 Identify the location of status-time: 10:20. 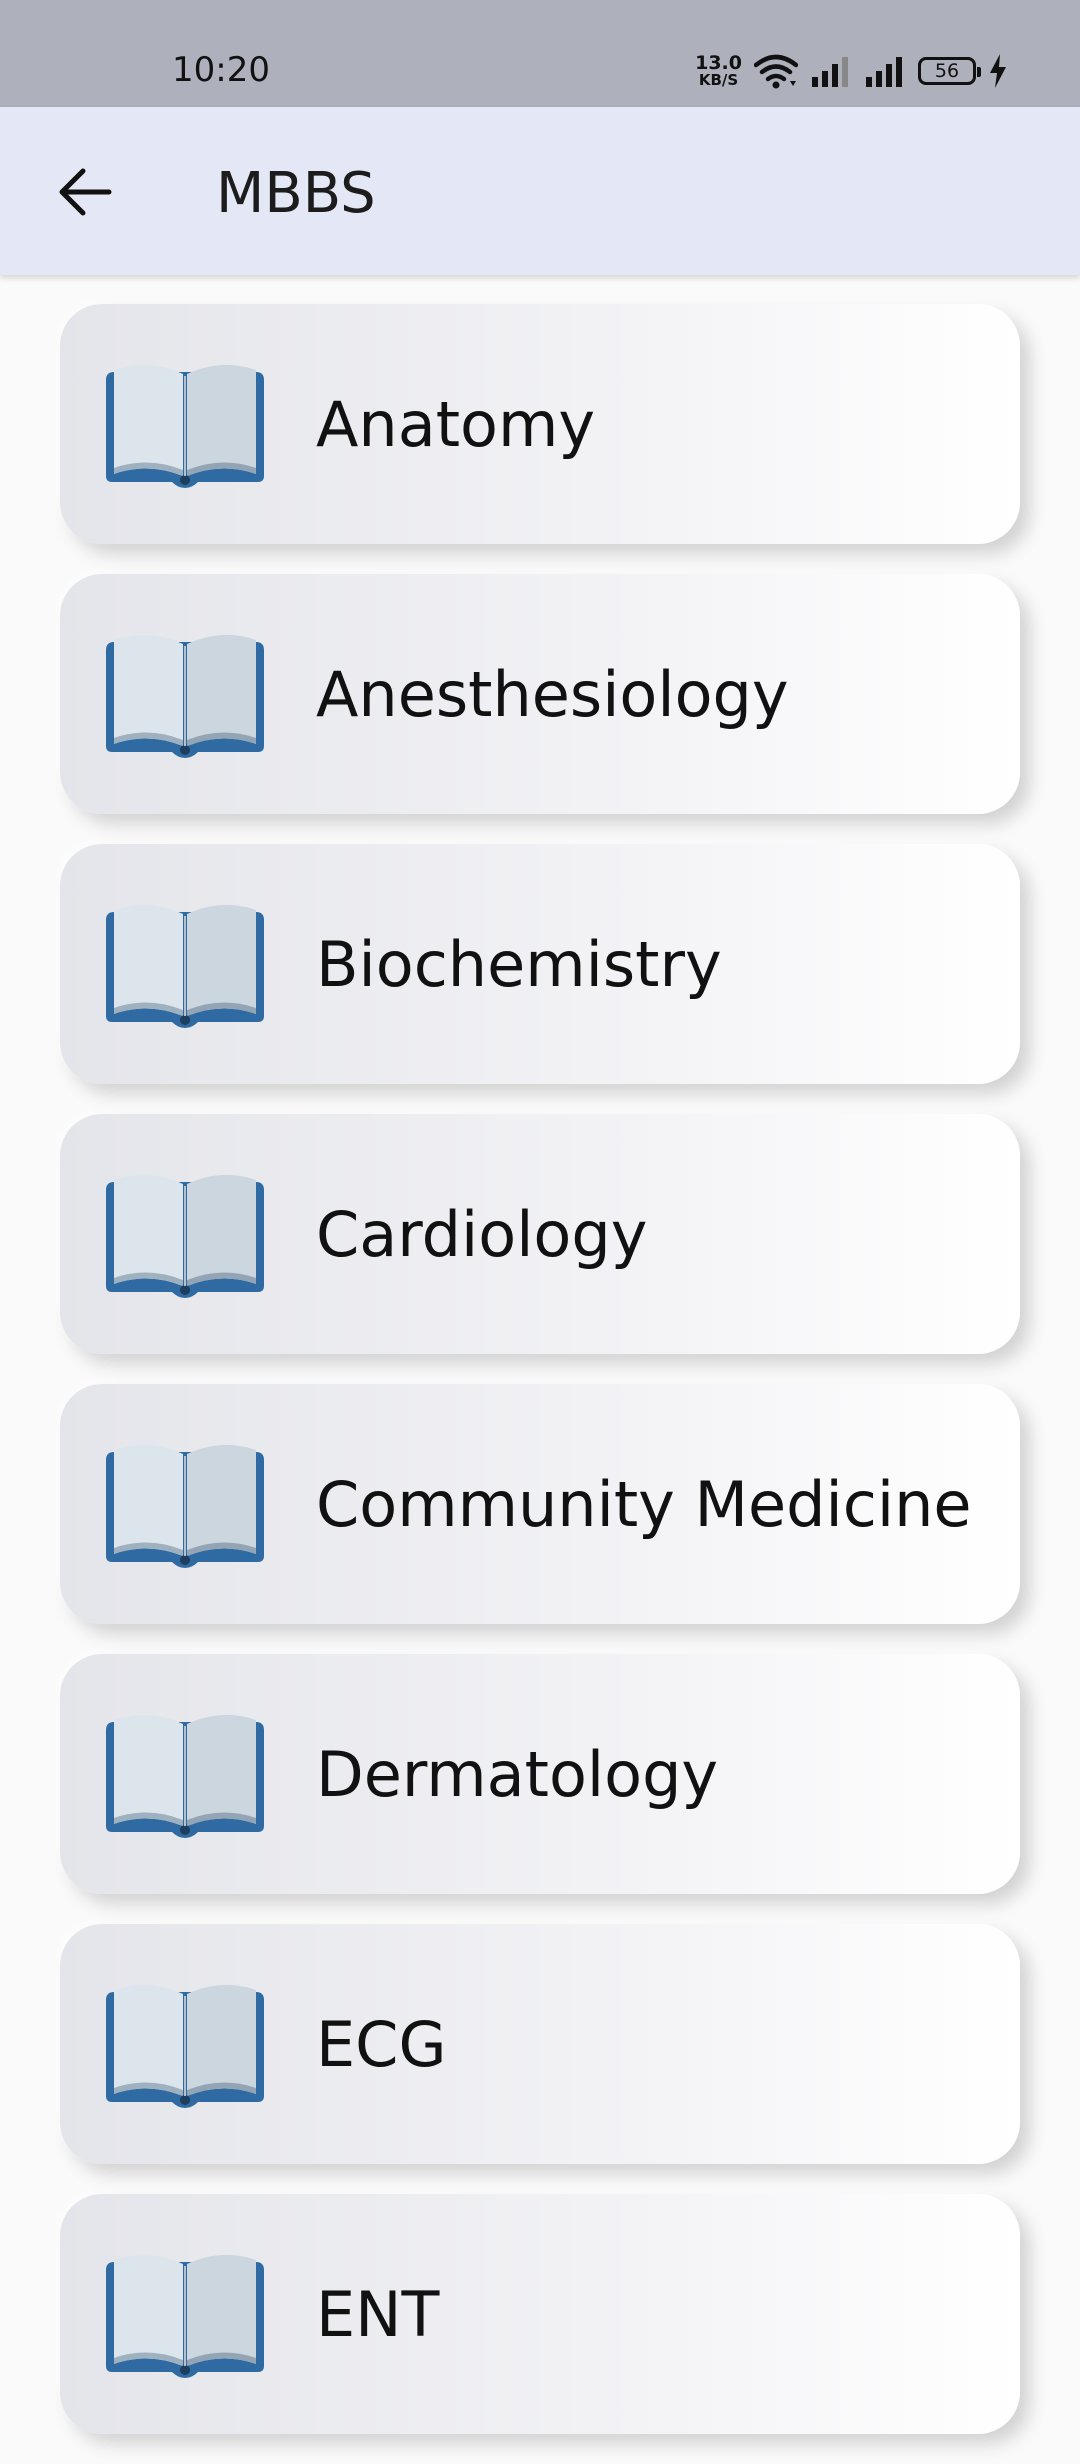
(221, 70).